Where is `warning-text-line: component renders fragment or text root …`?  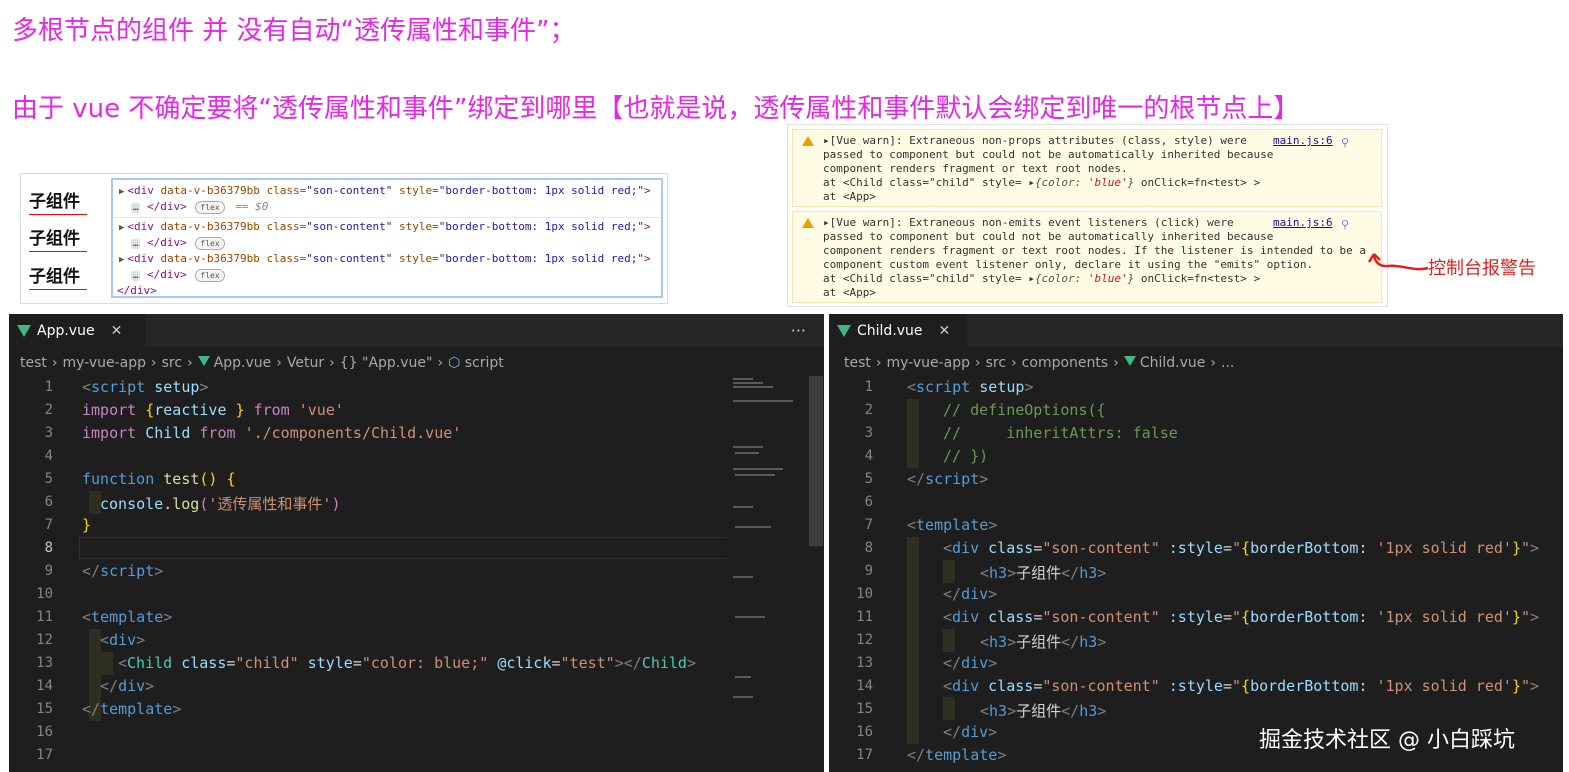
warning-text-line: component renders fragment or text root … is located at coordinates (975, 168).